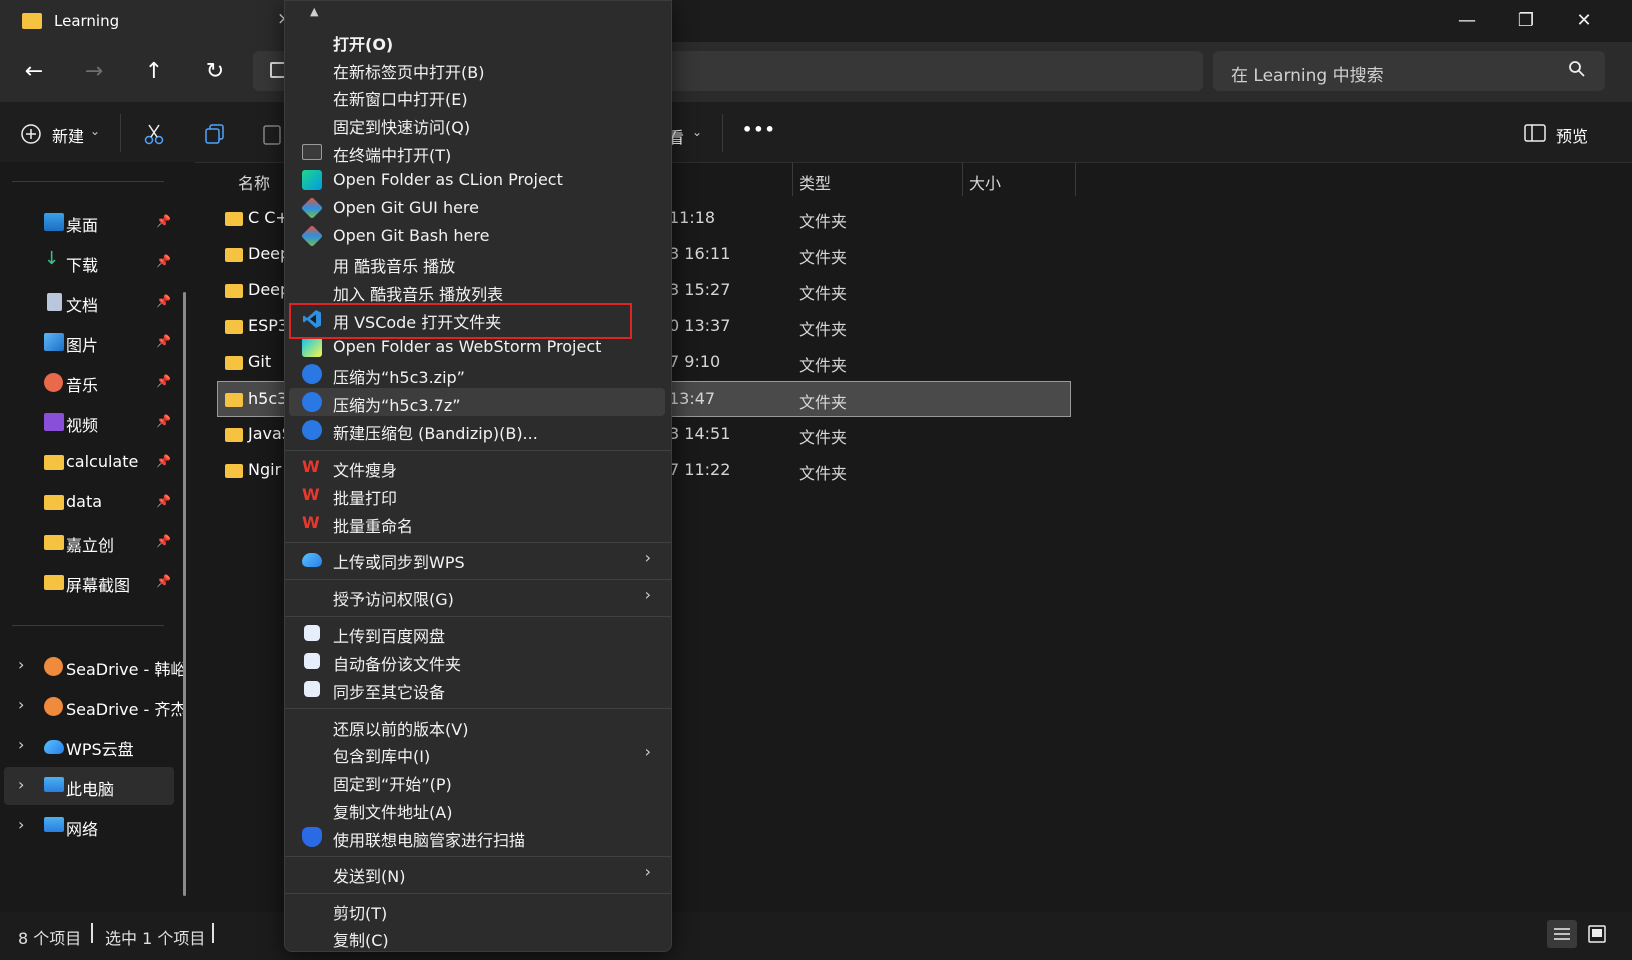 The image size is (1632, 960). What do you see at coordinates (477, 837) in the screenshot?
I see `menu-item-lenovo-scan: 使用联想电脑管家进行扫描` at bounding box center [477, 837].